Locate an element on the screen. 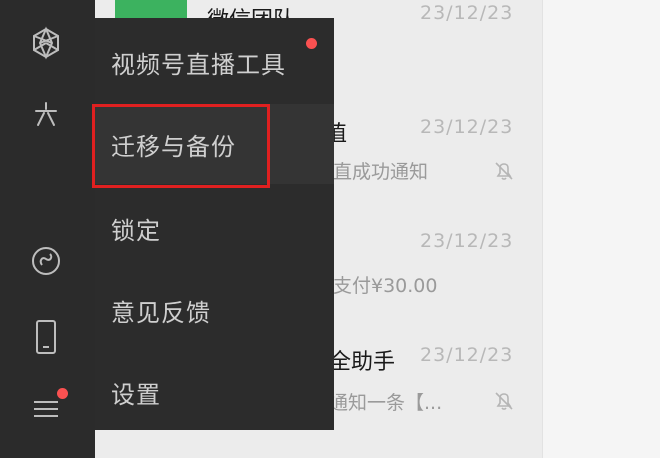 The image size is (660, 458). channels-icon is located at coordinates (46, 115).